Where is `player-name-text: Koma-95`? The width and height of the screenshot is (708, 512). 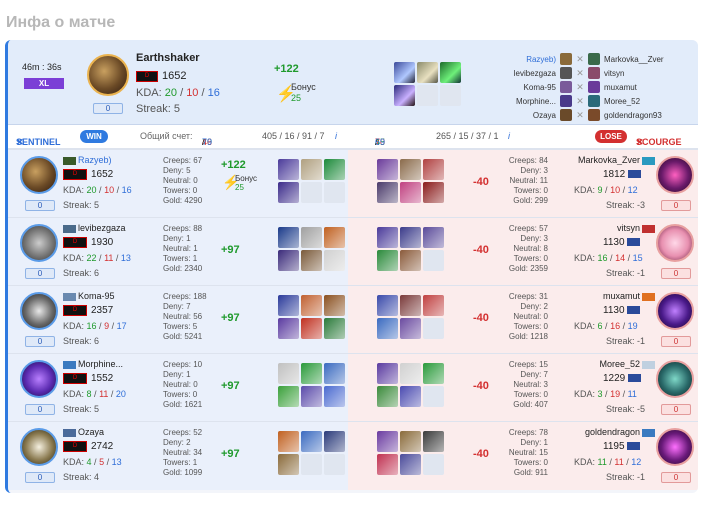 player-name-text: Koma-95 is located at coordinates (96, 296).